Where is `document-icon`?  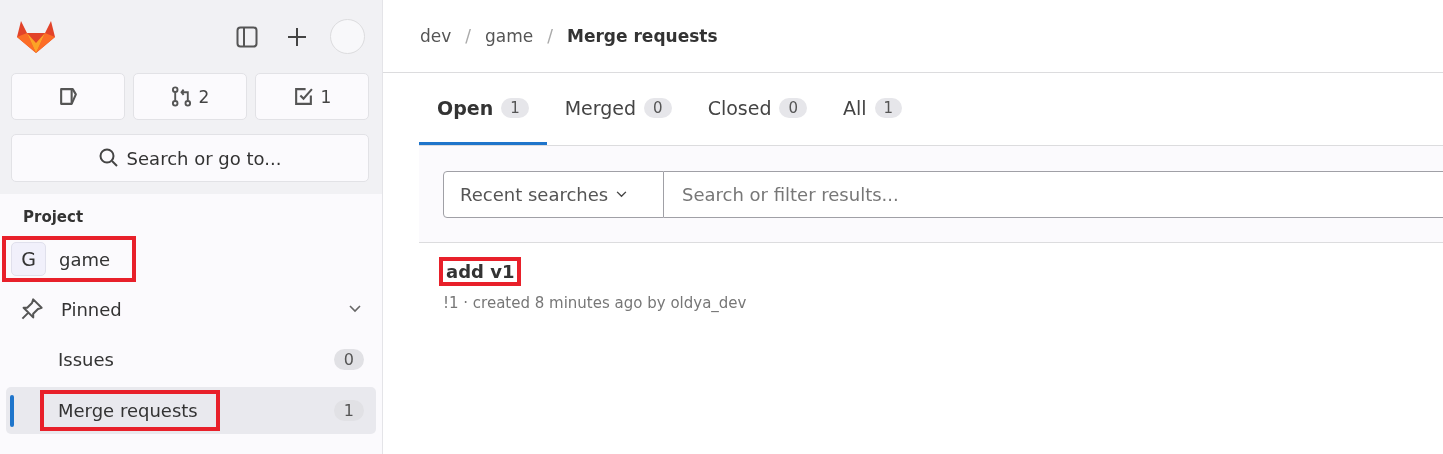
document-icon is located at coordinates (68, 96).